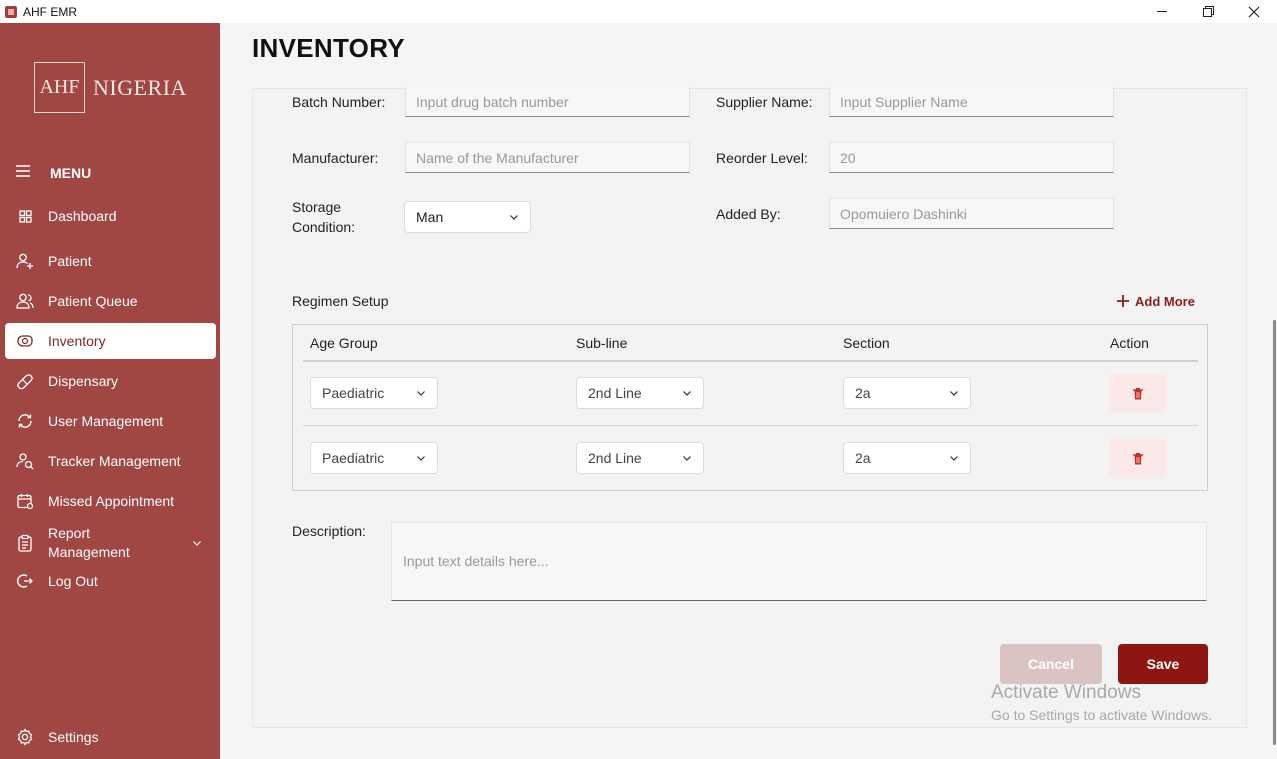 This screenshot has height=759, width=1277. I want to click on refresh-users-icon, so click(25, 421).